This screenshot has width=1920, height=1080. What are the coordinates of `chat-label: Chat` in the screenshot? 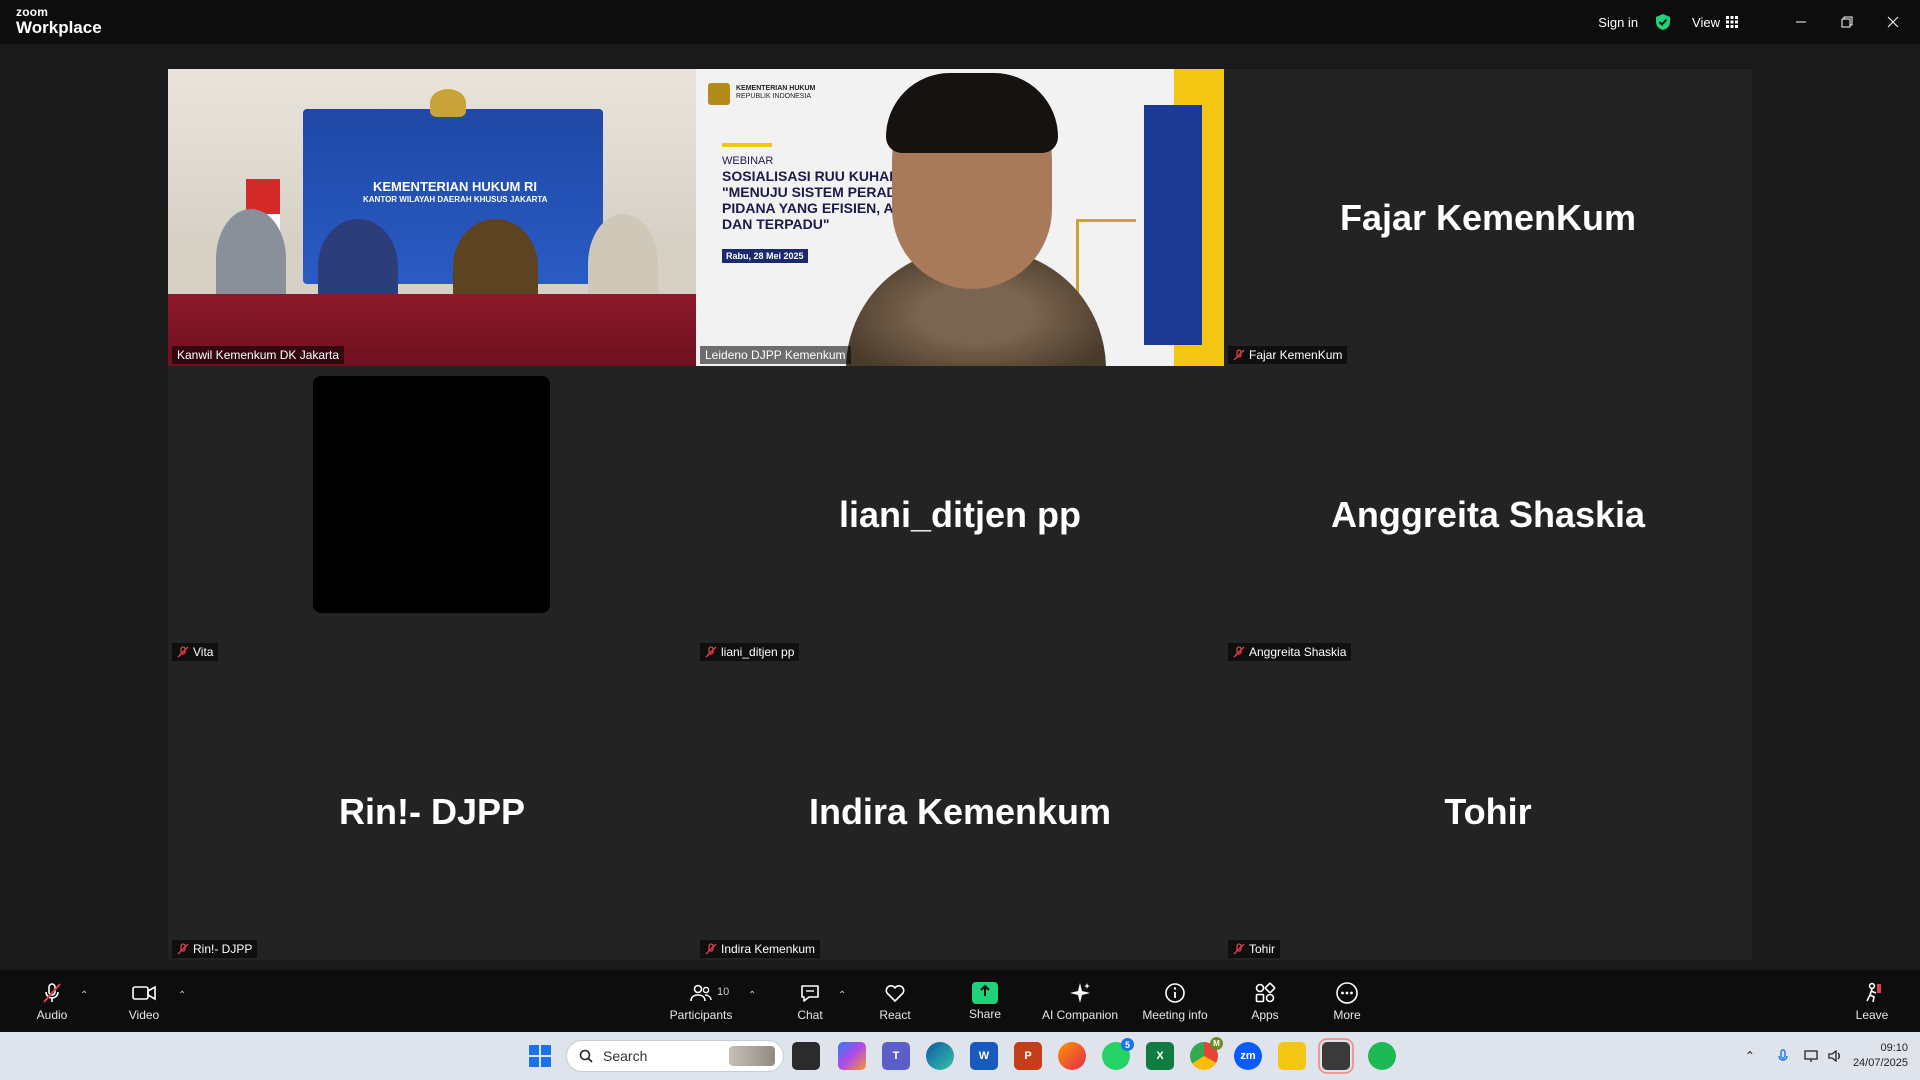 It's located at (810, 1014).